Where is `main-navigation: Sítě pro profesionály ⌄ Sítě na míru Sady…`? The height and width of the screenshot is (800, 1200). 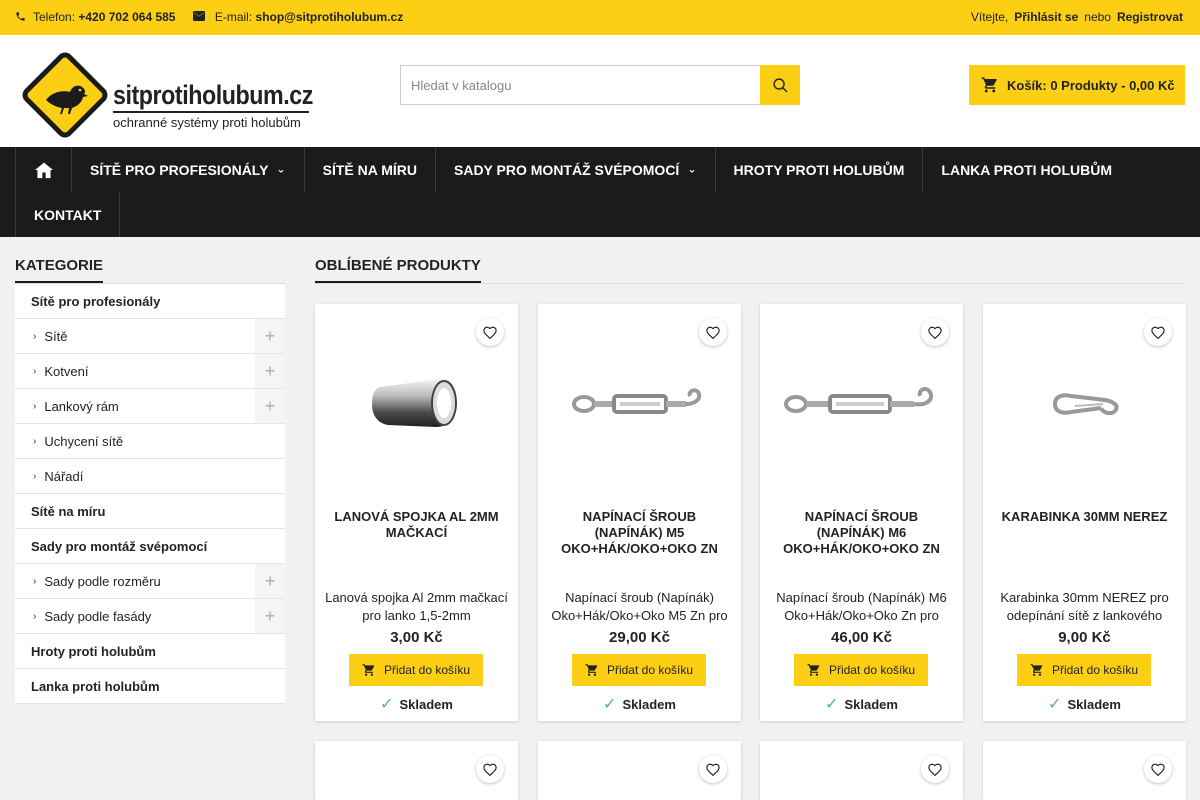 main-navigation: Sítě pro profesionály ⌄ Sítě na míru Sady… is located at coordinates (600, 192).